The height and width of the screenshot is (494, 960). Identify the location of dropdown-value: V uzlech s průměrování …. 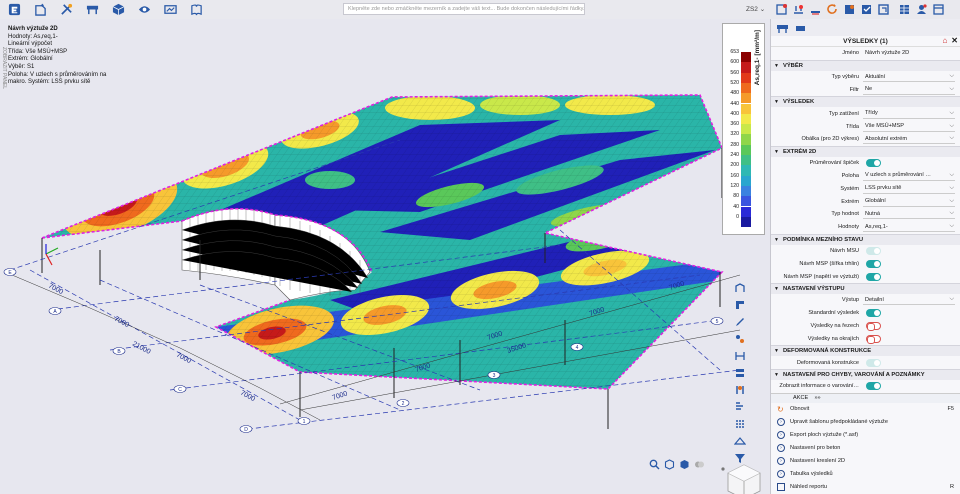
(898, 175).